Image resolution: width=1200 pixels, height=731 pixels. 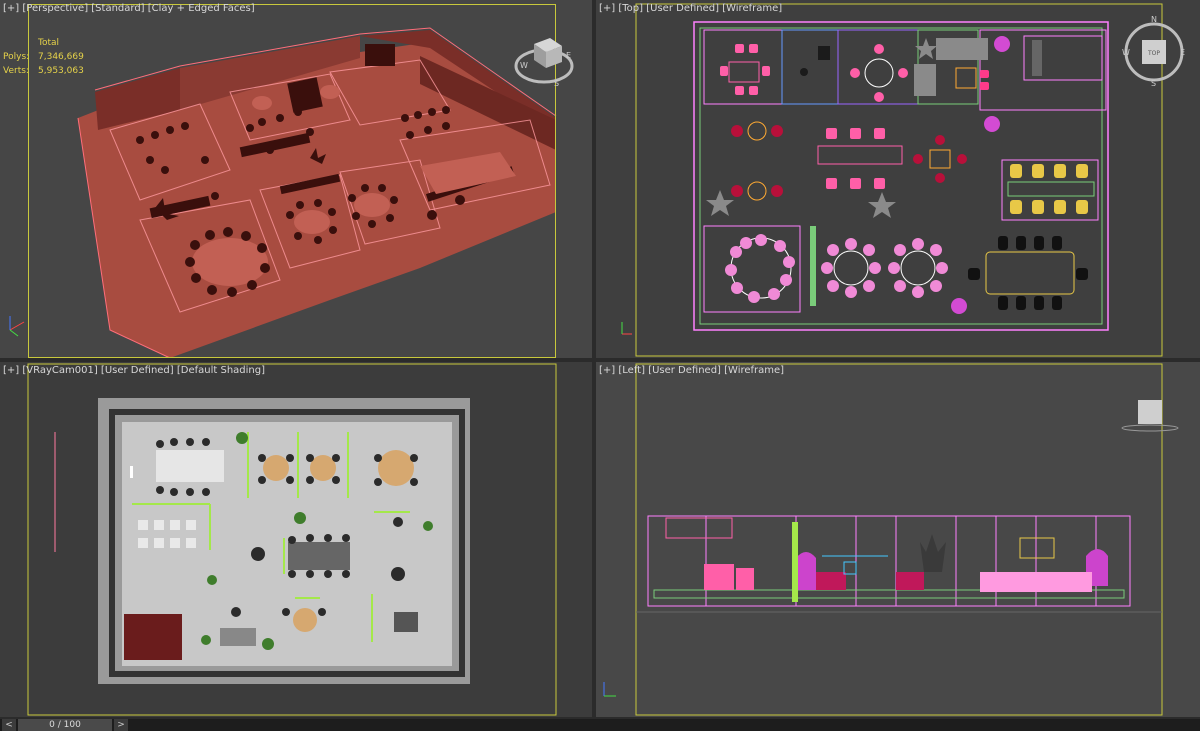 I want to click on top-viewcube-east: E, so click(x=1182, y=52).